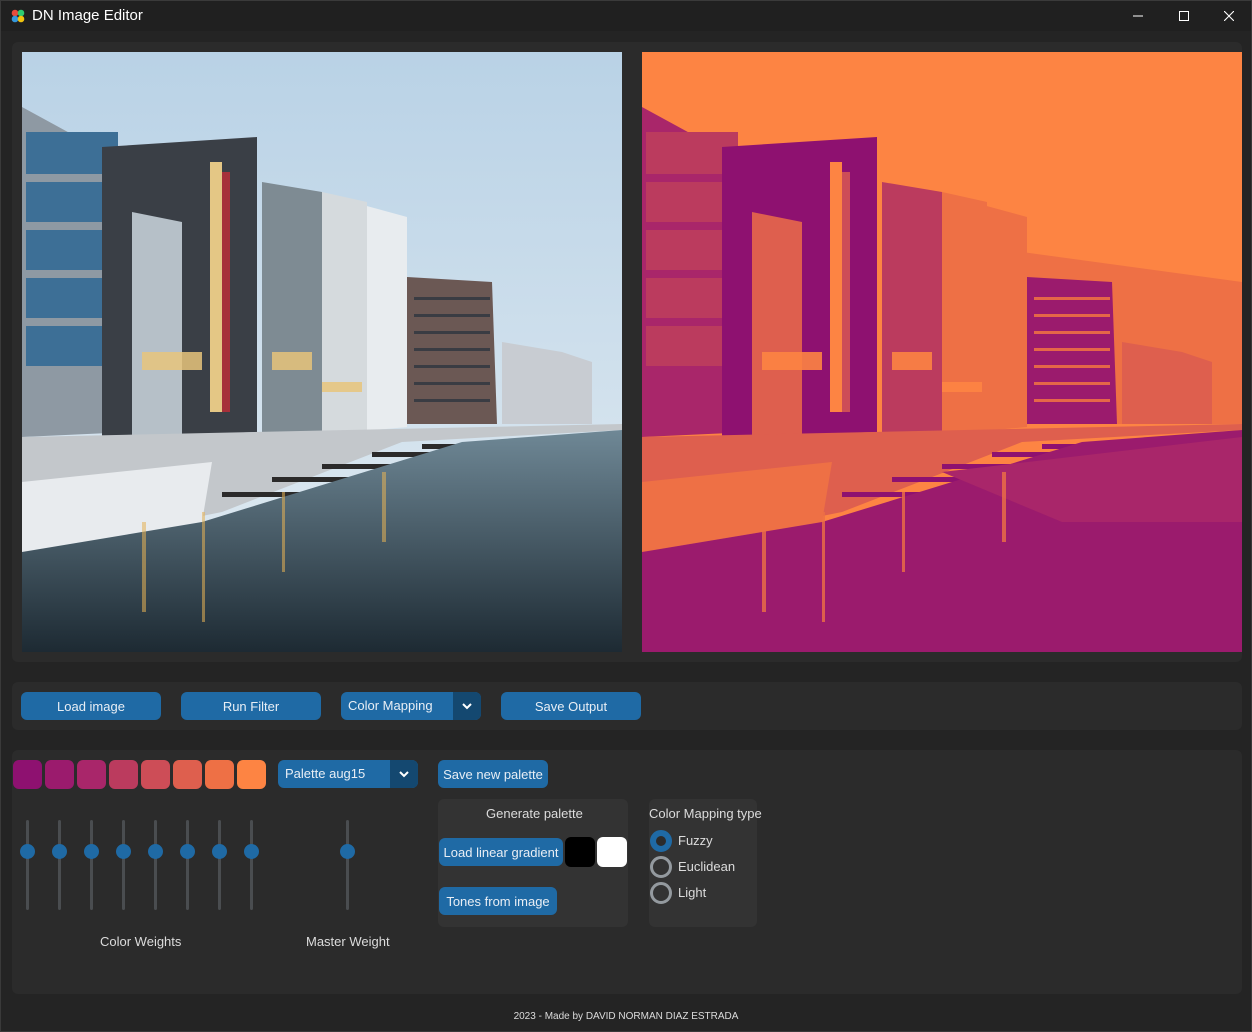 This screenshot has height=1032, width=1252. What do you see at coordinates (87, 15) in the screenshot?
I see `window-title: DN Image Editor` at bounding box center [87, 15].